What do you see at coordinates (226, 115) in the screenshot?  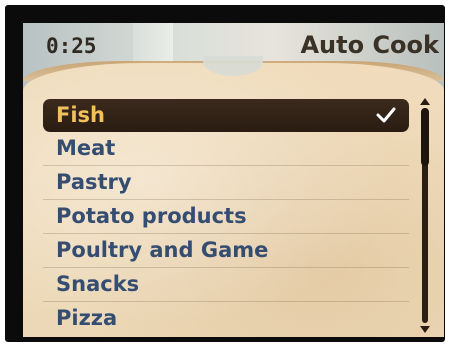 I see `list-item-fish: Fish` at bounding box center [226, 115].